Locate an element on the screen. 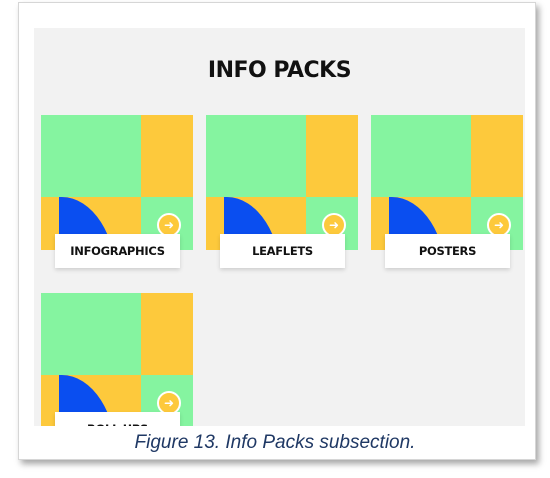  figure-caption: Figure 13. Info Packs subsection. is located at coordinates (275, 442).